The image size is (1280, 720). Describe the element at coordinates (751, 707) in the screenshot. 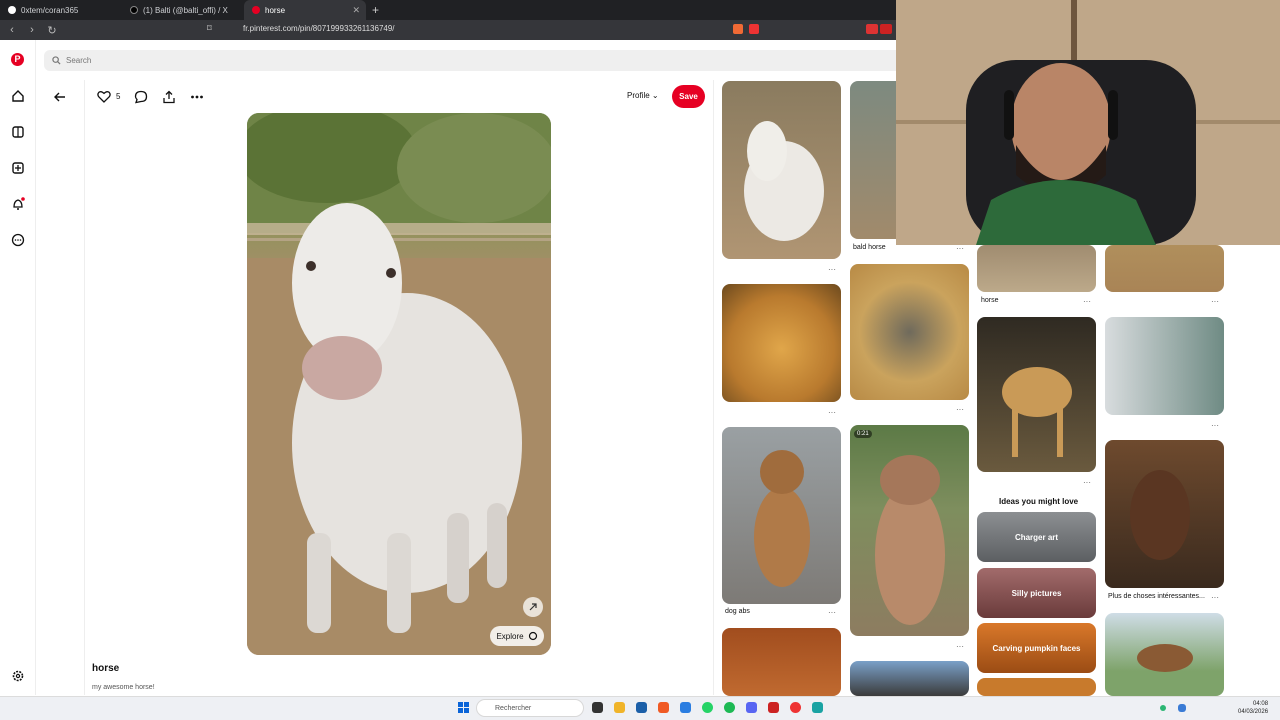

I see `discord-icon` at that location.